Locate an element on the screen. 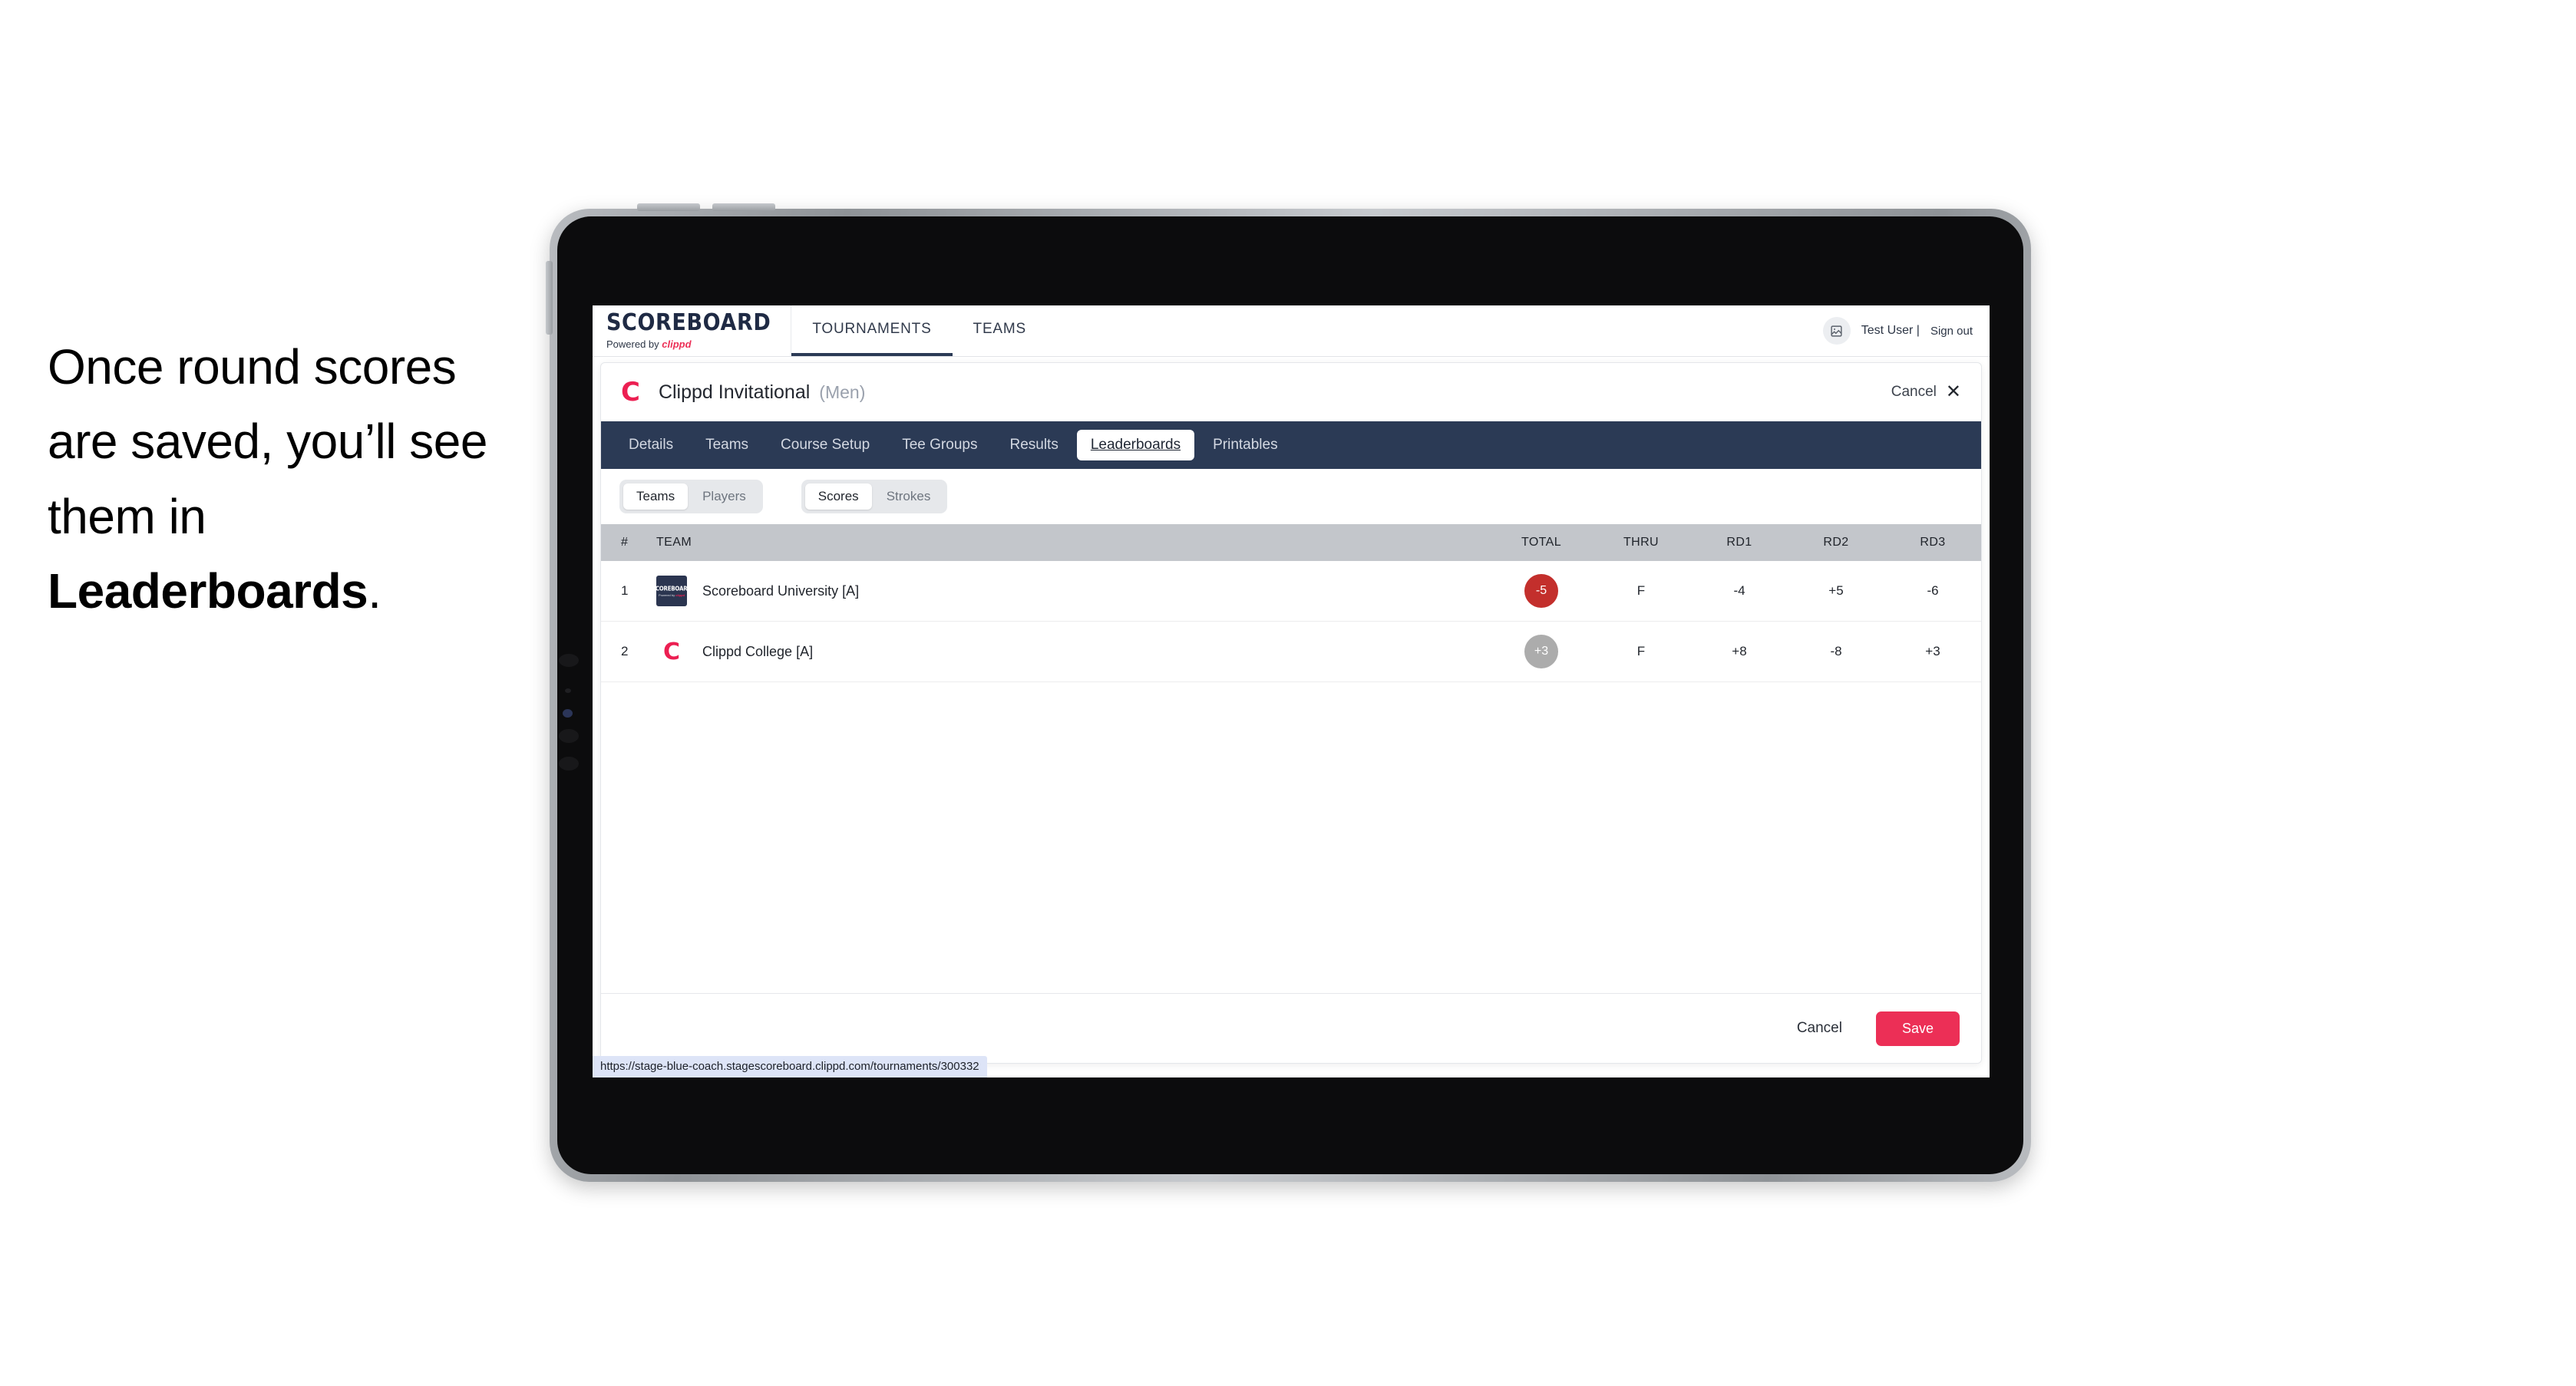 Image resolution: width=2576 pixels, height=1386 pixels. row-rank: 1 is located at coordinates (625, 590).